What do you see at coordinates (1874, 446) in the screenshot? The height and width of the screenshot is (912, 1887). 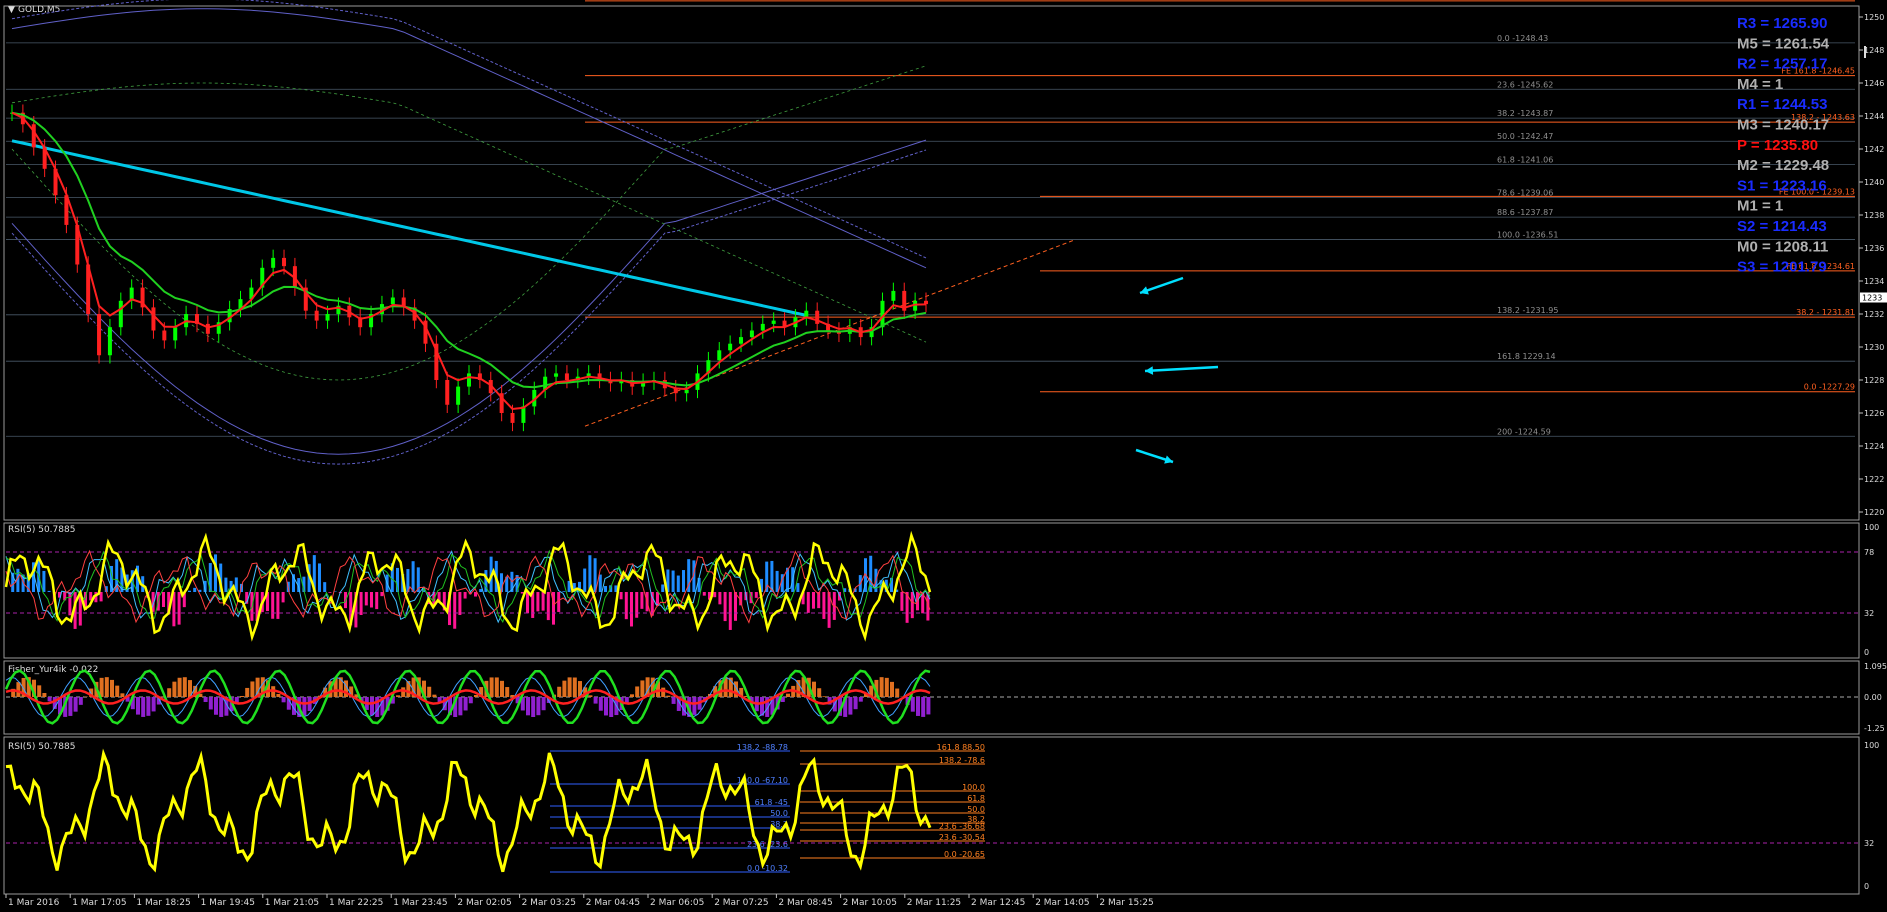 I see `price-tick-label: 1224` at bounding box center [1874, 446].